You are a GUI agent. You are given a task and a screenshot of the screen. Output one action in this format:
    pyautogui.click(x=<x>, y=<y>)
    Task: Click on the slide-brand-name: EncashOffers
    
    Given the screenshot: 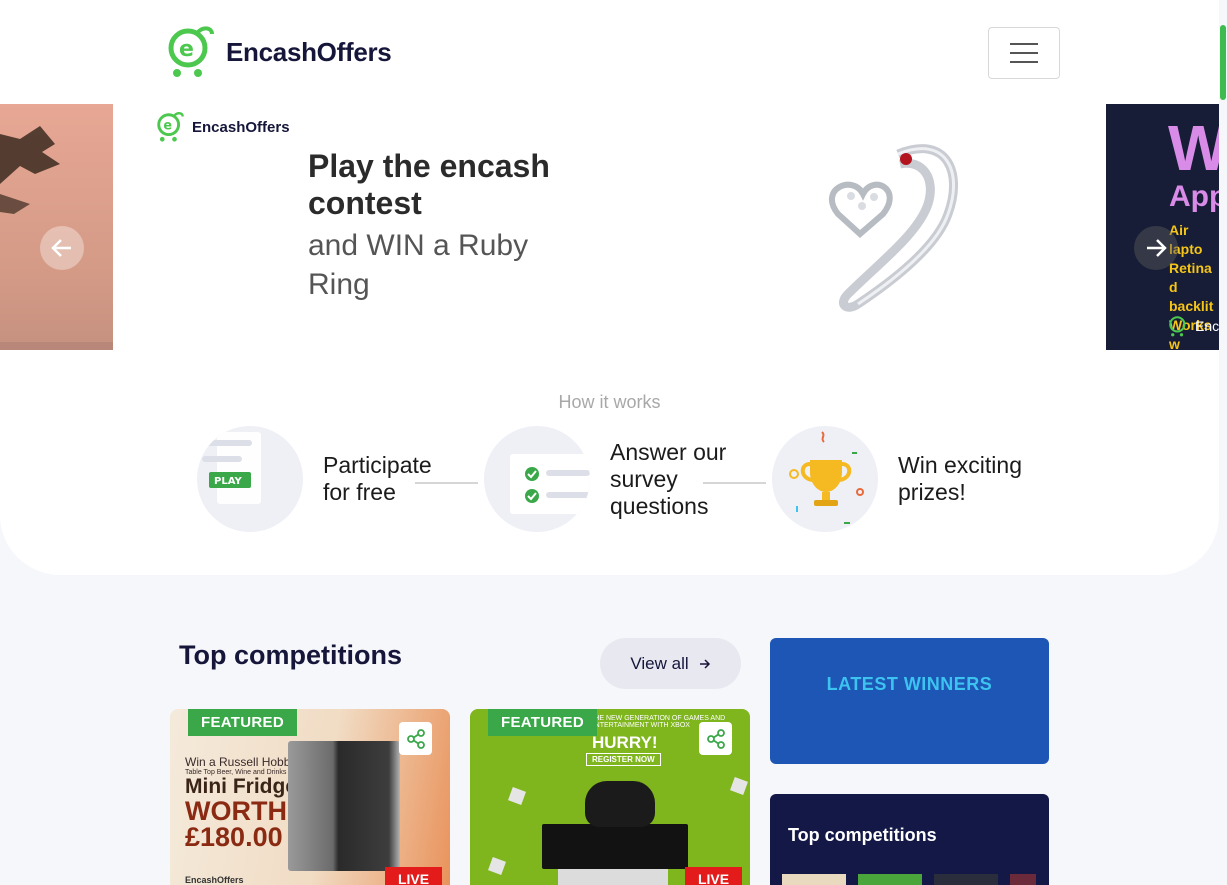 What is the action you would take?
    pyautogui.click(x=241, y=127)
    